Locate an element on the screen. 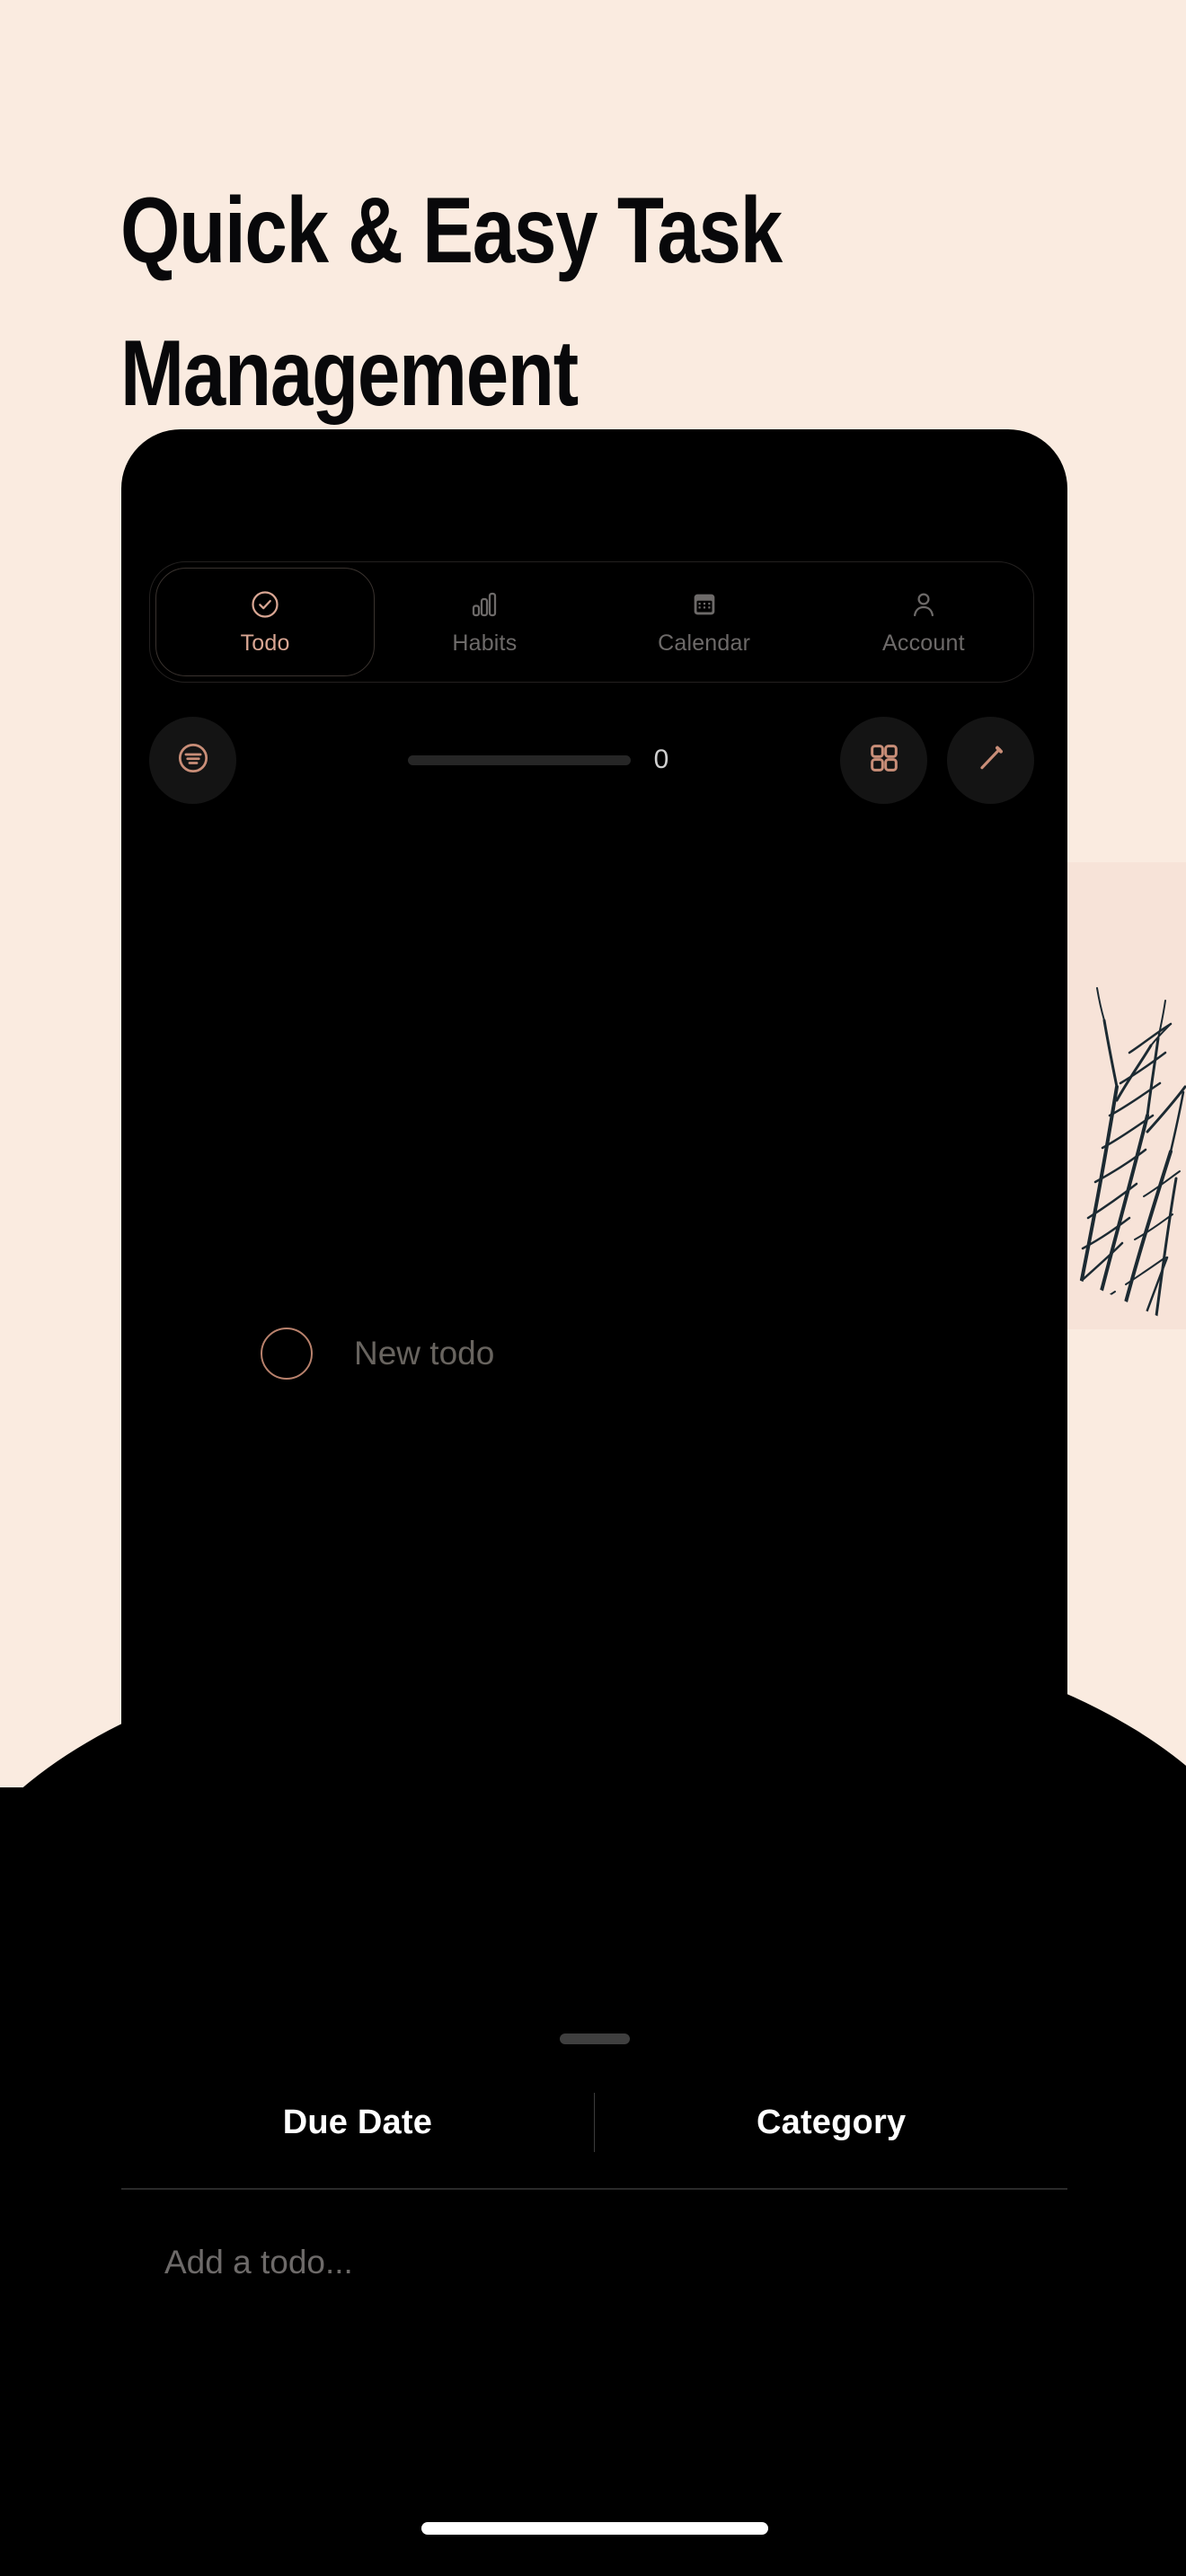  tab-label-account: Account is located at coordinates (923, 643).